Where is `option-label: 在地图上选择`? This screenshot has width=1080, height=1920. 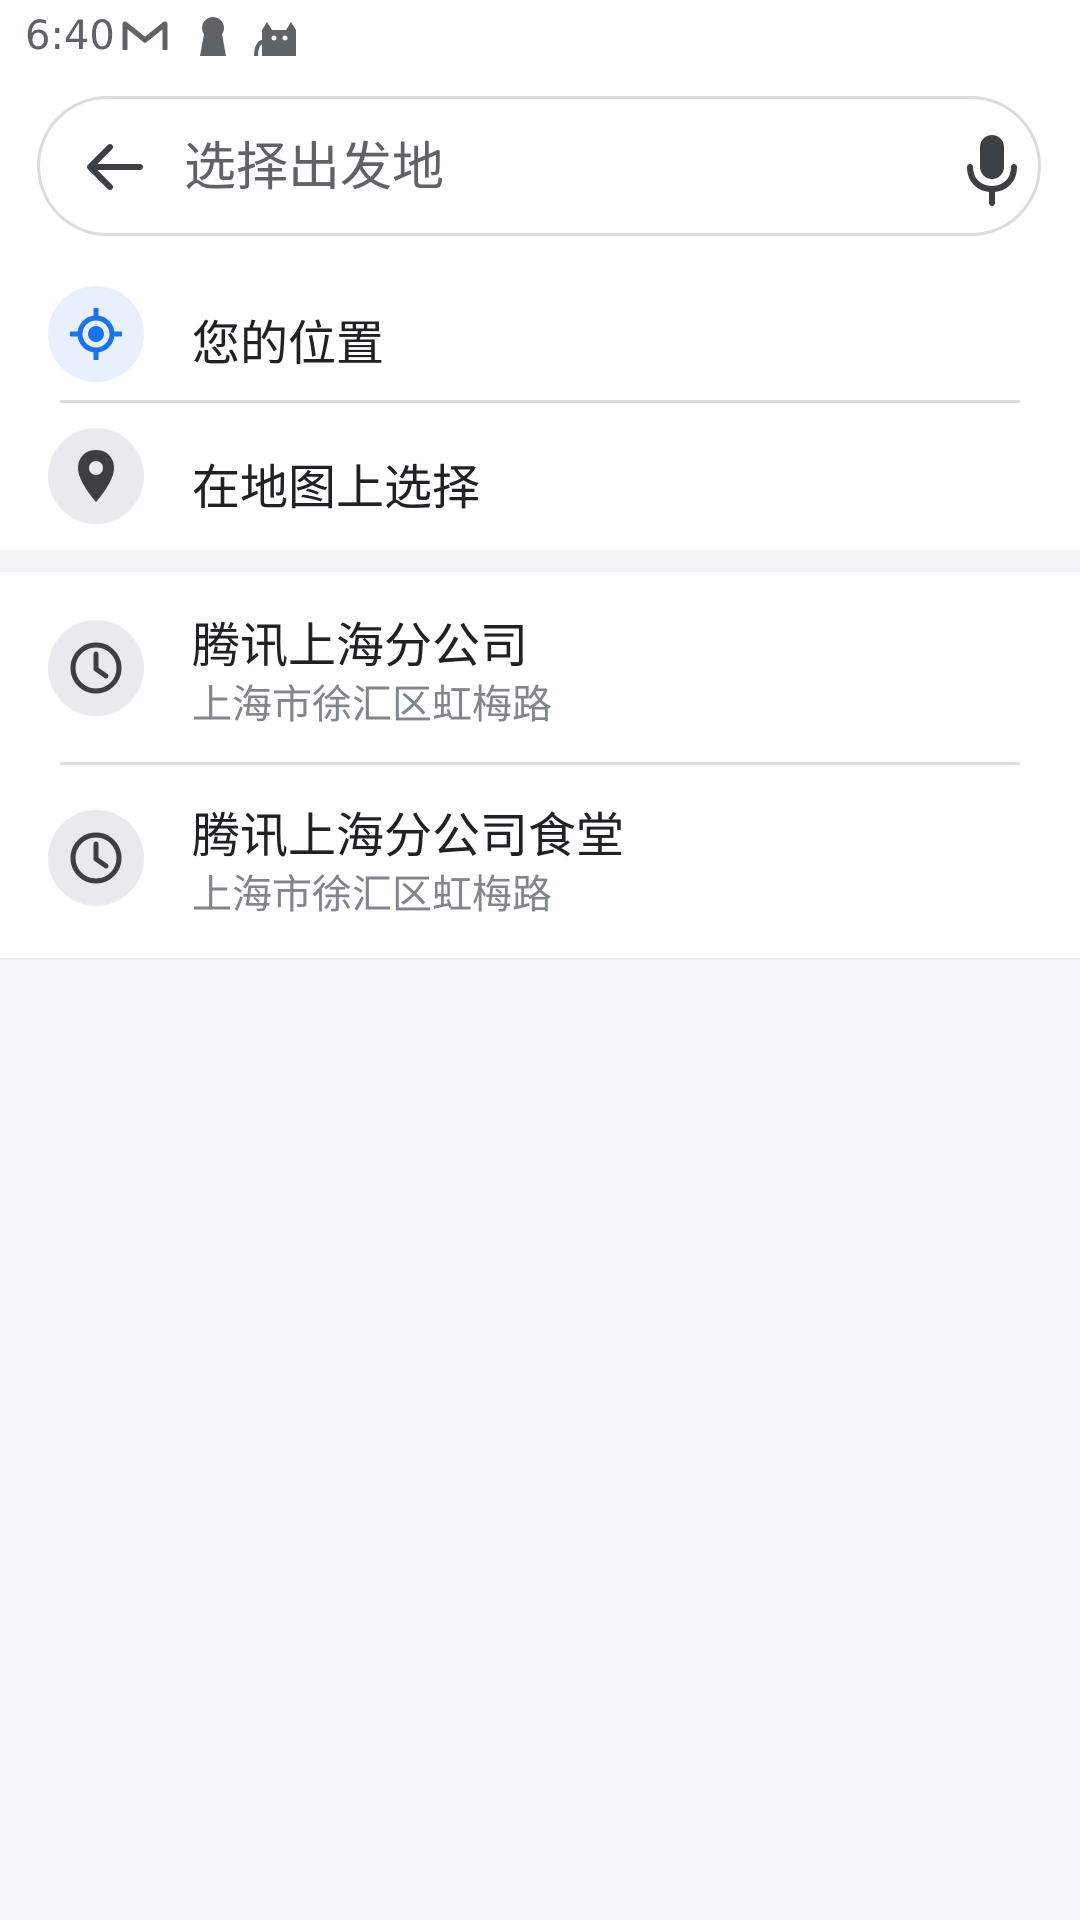 option-label: 在地图上选择 is located at coordinates (336, 488).